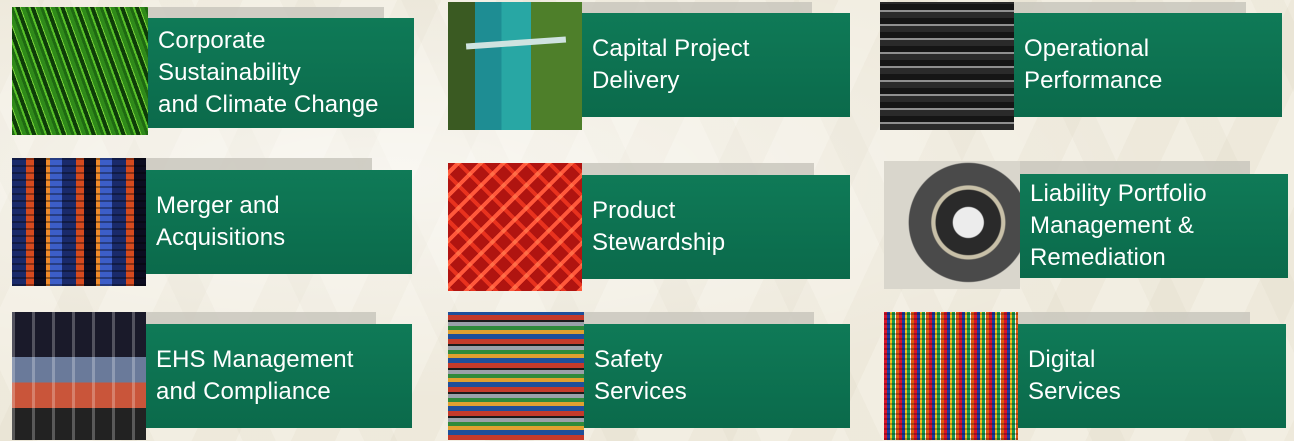  What do you see at coordinates (79, 376) in the screenshot?
I see `industrial-tunnel-image` at bounding box center [79, 376].